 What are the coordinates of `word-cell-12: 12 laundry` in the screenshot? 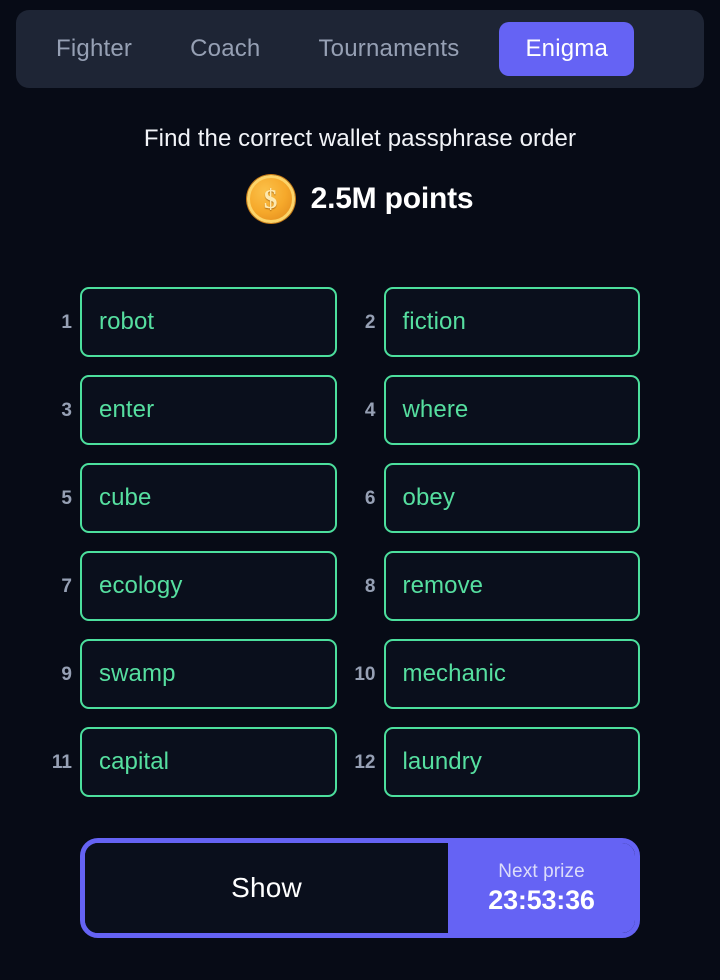 It's located at (497, 762).